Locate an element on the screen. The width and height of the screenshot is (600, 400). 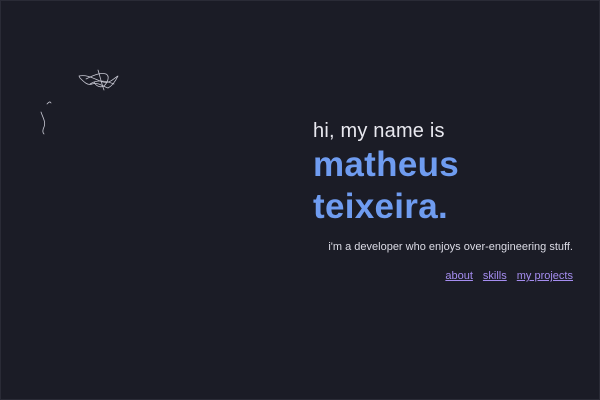
nav-link-my-projects: my projects is located at coordinates (545, 276).